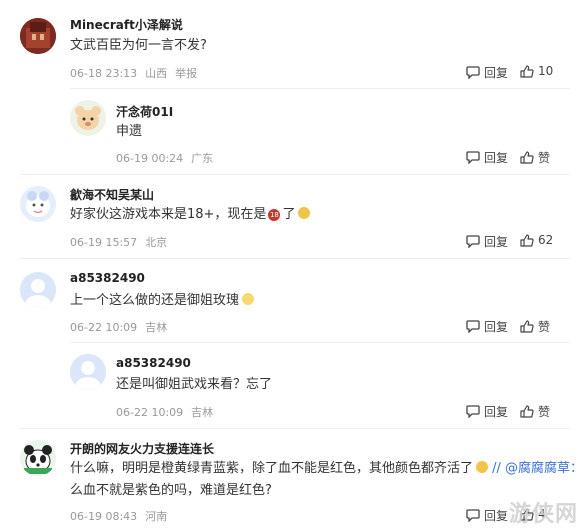  I want to click on comment-meta: 06-18 23:13 山西 举报, so click(137, 73).